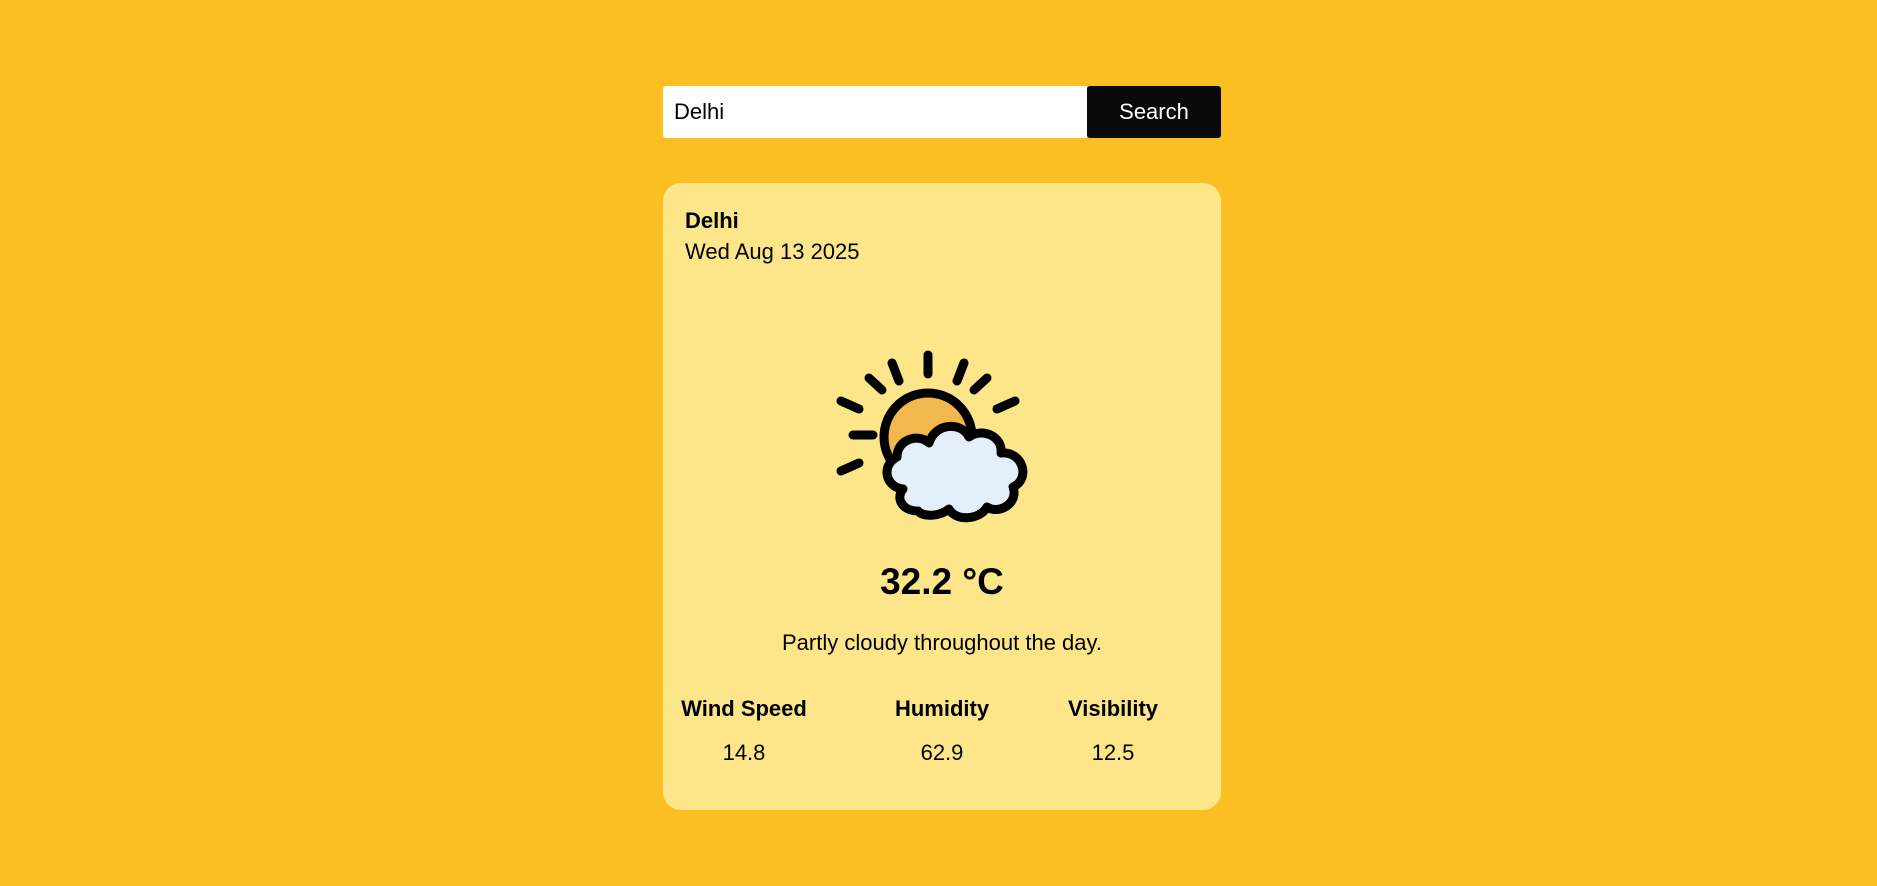  What do you see at coordinates (942, 752) in the screenshot?
I see `stat-value: 62.9` at bounding box center [942, 752].